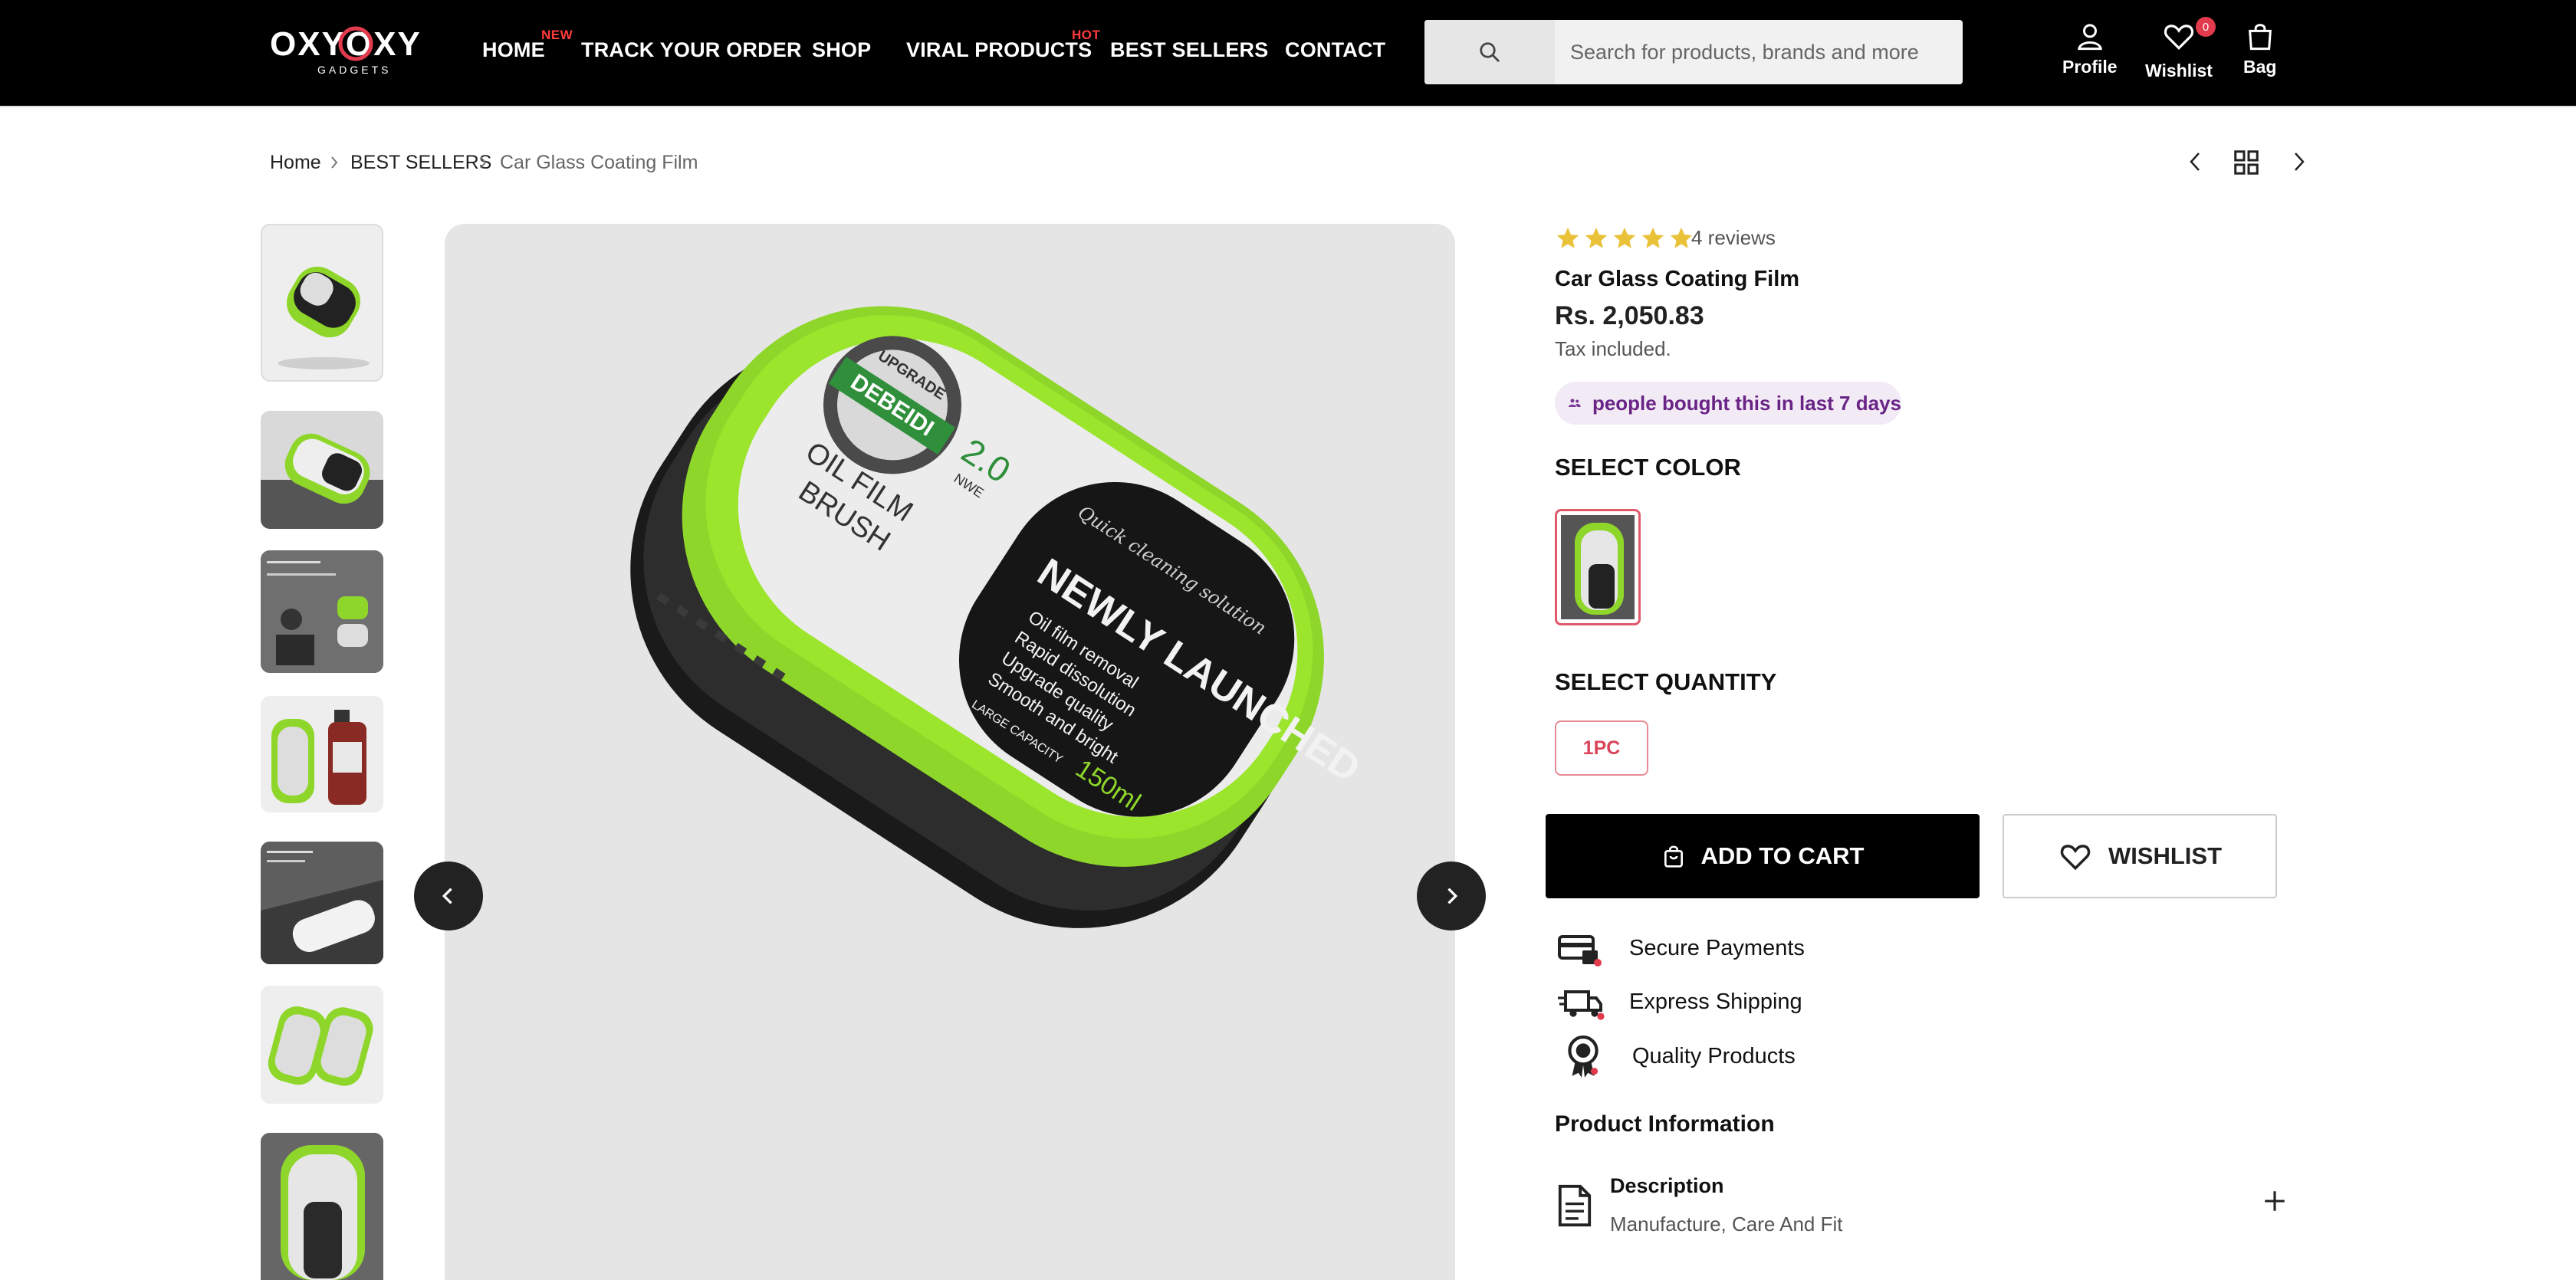 This screenshot has width=2576, height=1280. What do you see at coordinates (1629, 315) in the screenshot?
I see `product-price: Rs. 2,050.83` at bounding box center [1629, 315].